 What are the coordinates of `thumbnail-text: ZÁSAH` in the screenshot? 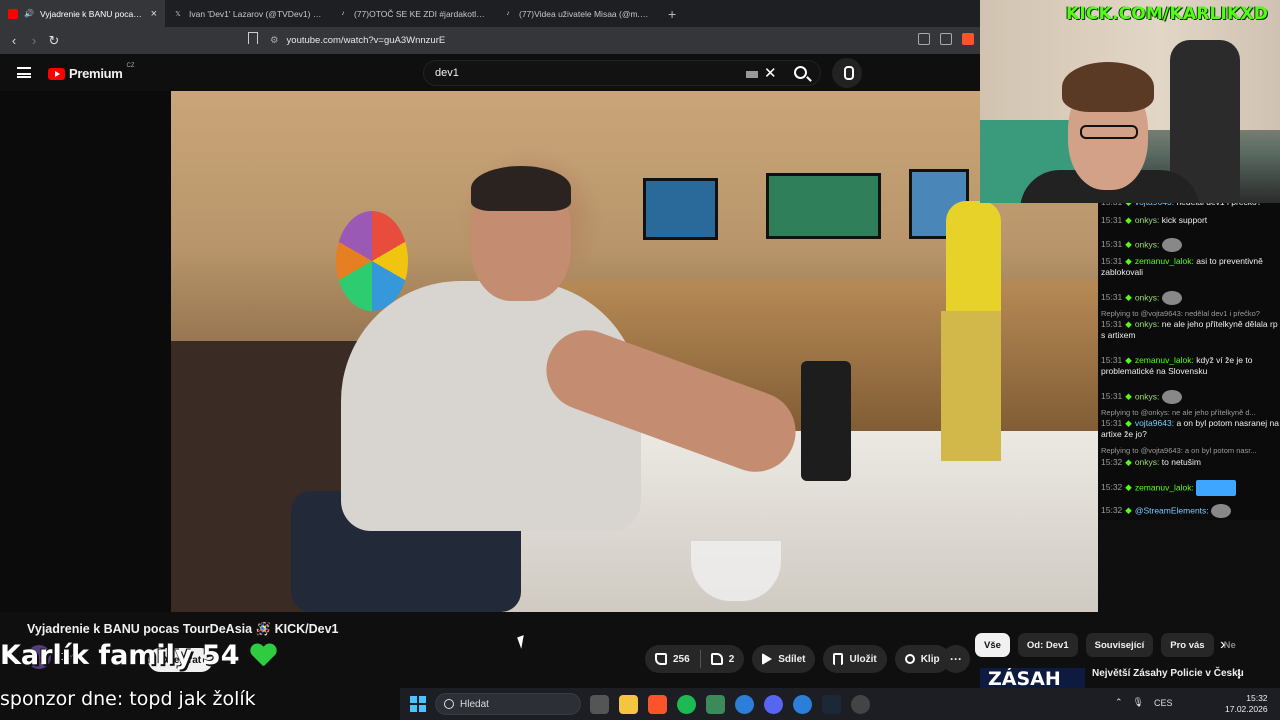 It's located at (1024, 678).